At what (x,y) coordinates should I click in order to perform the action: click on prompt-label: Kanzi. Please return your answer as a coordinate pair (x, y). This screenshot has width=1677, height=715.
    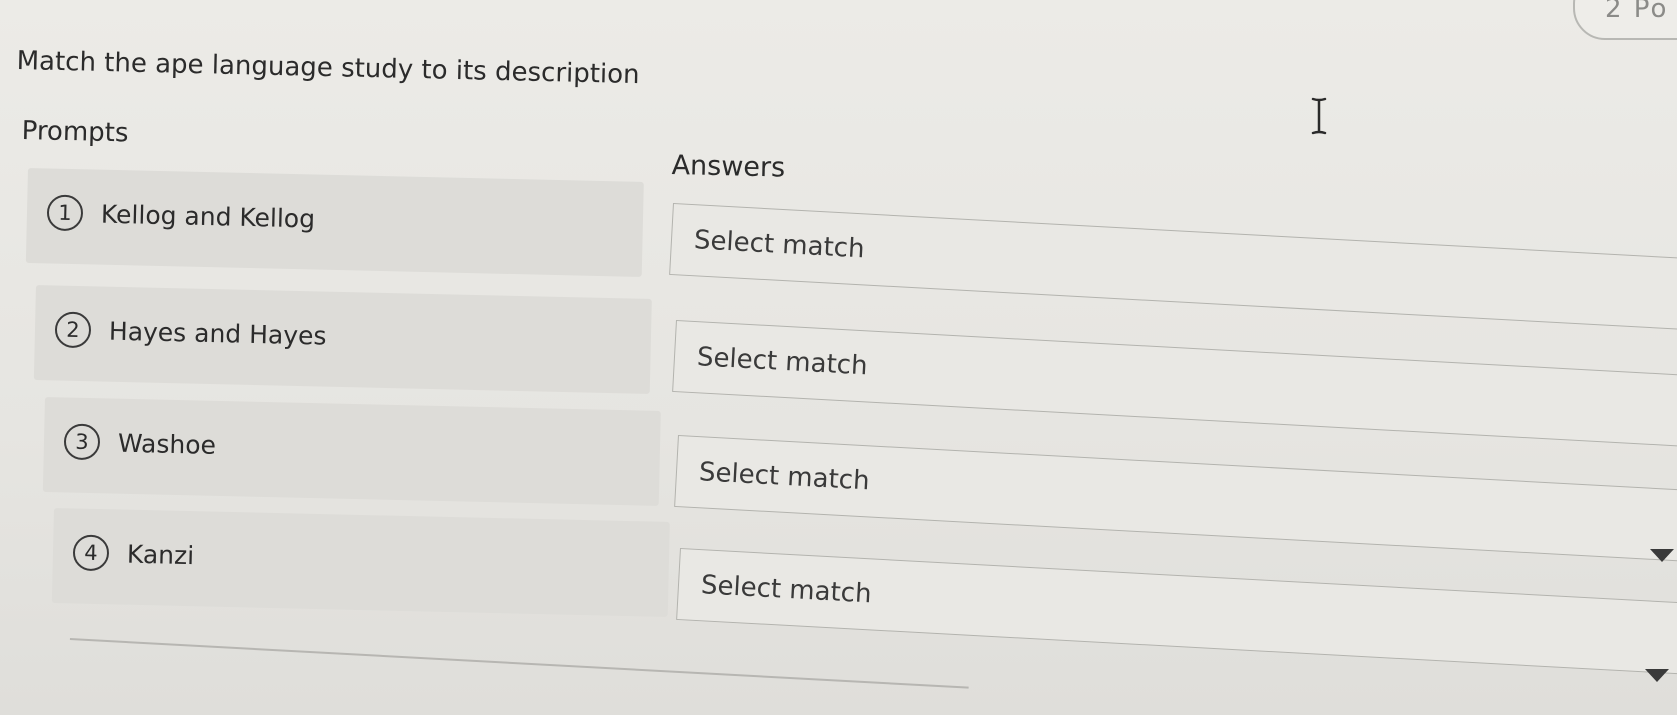
    Looking at the image, I should click on (160, 555).